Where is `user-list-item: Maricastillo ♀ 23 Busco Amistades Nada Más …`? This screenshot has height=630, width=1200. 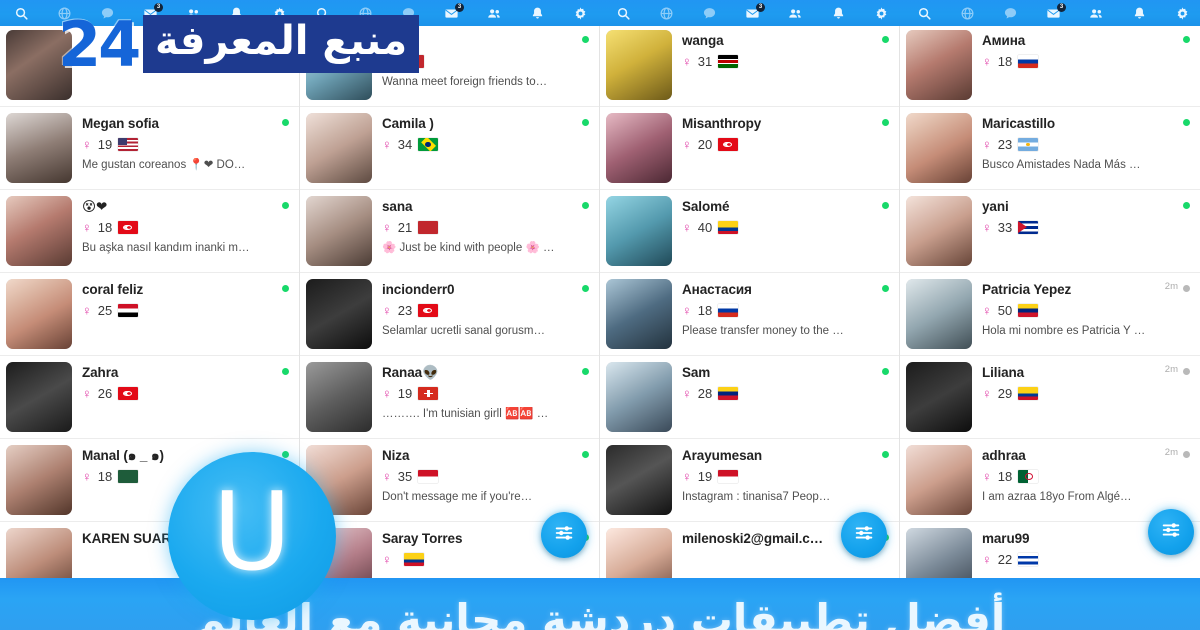
user-list-item: Maricastillo ♀ 23 Busco Amistades Nada Más … is located at coordinates (1050, 148).